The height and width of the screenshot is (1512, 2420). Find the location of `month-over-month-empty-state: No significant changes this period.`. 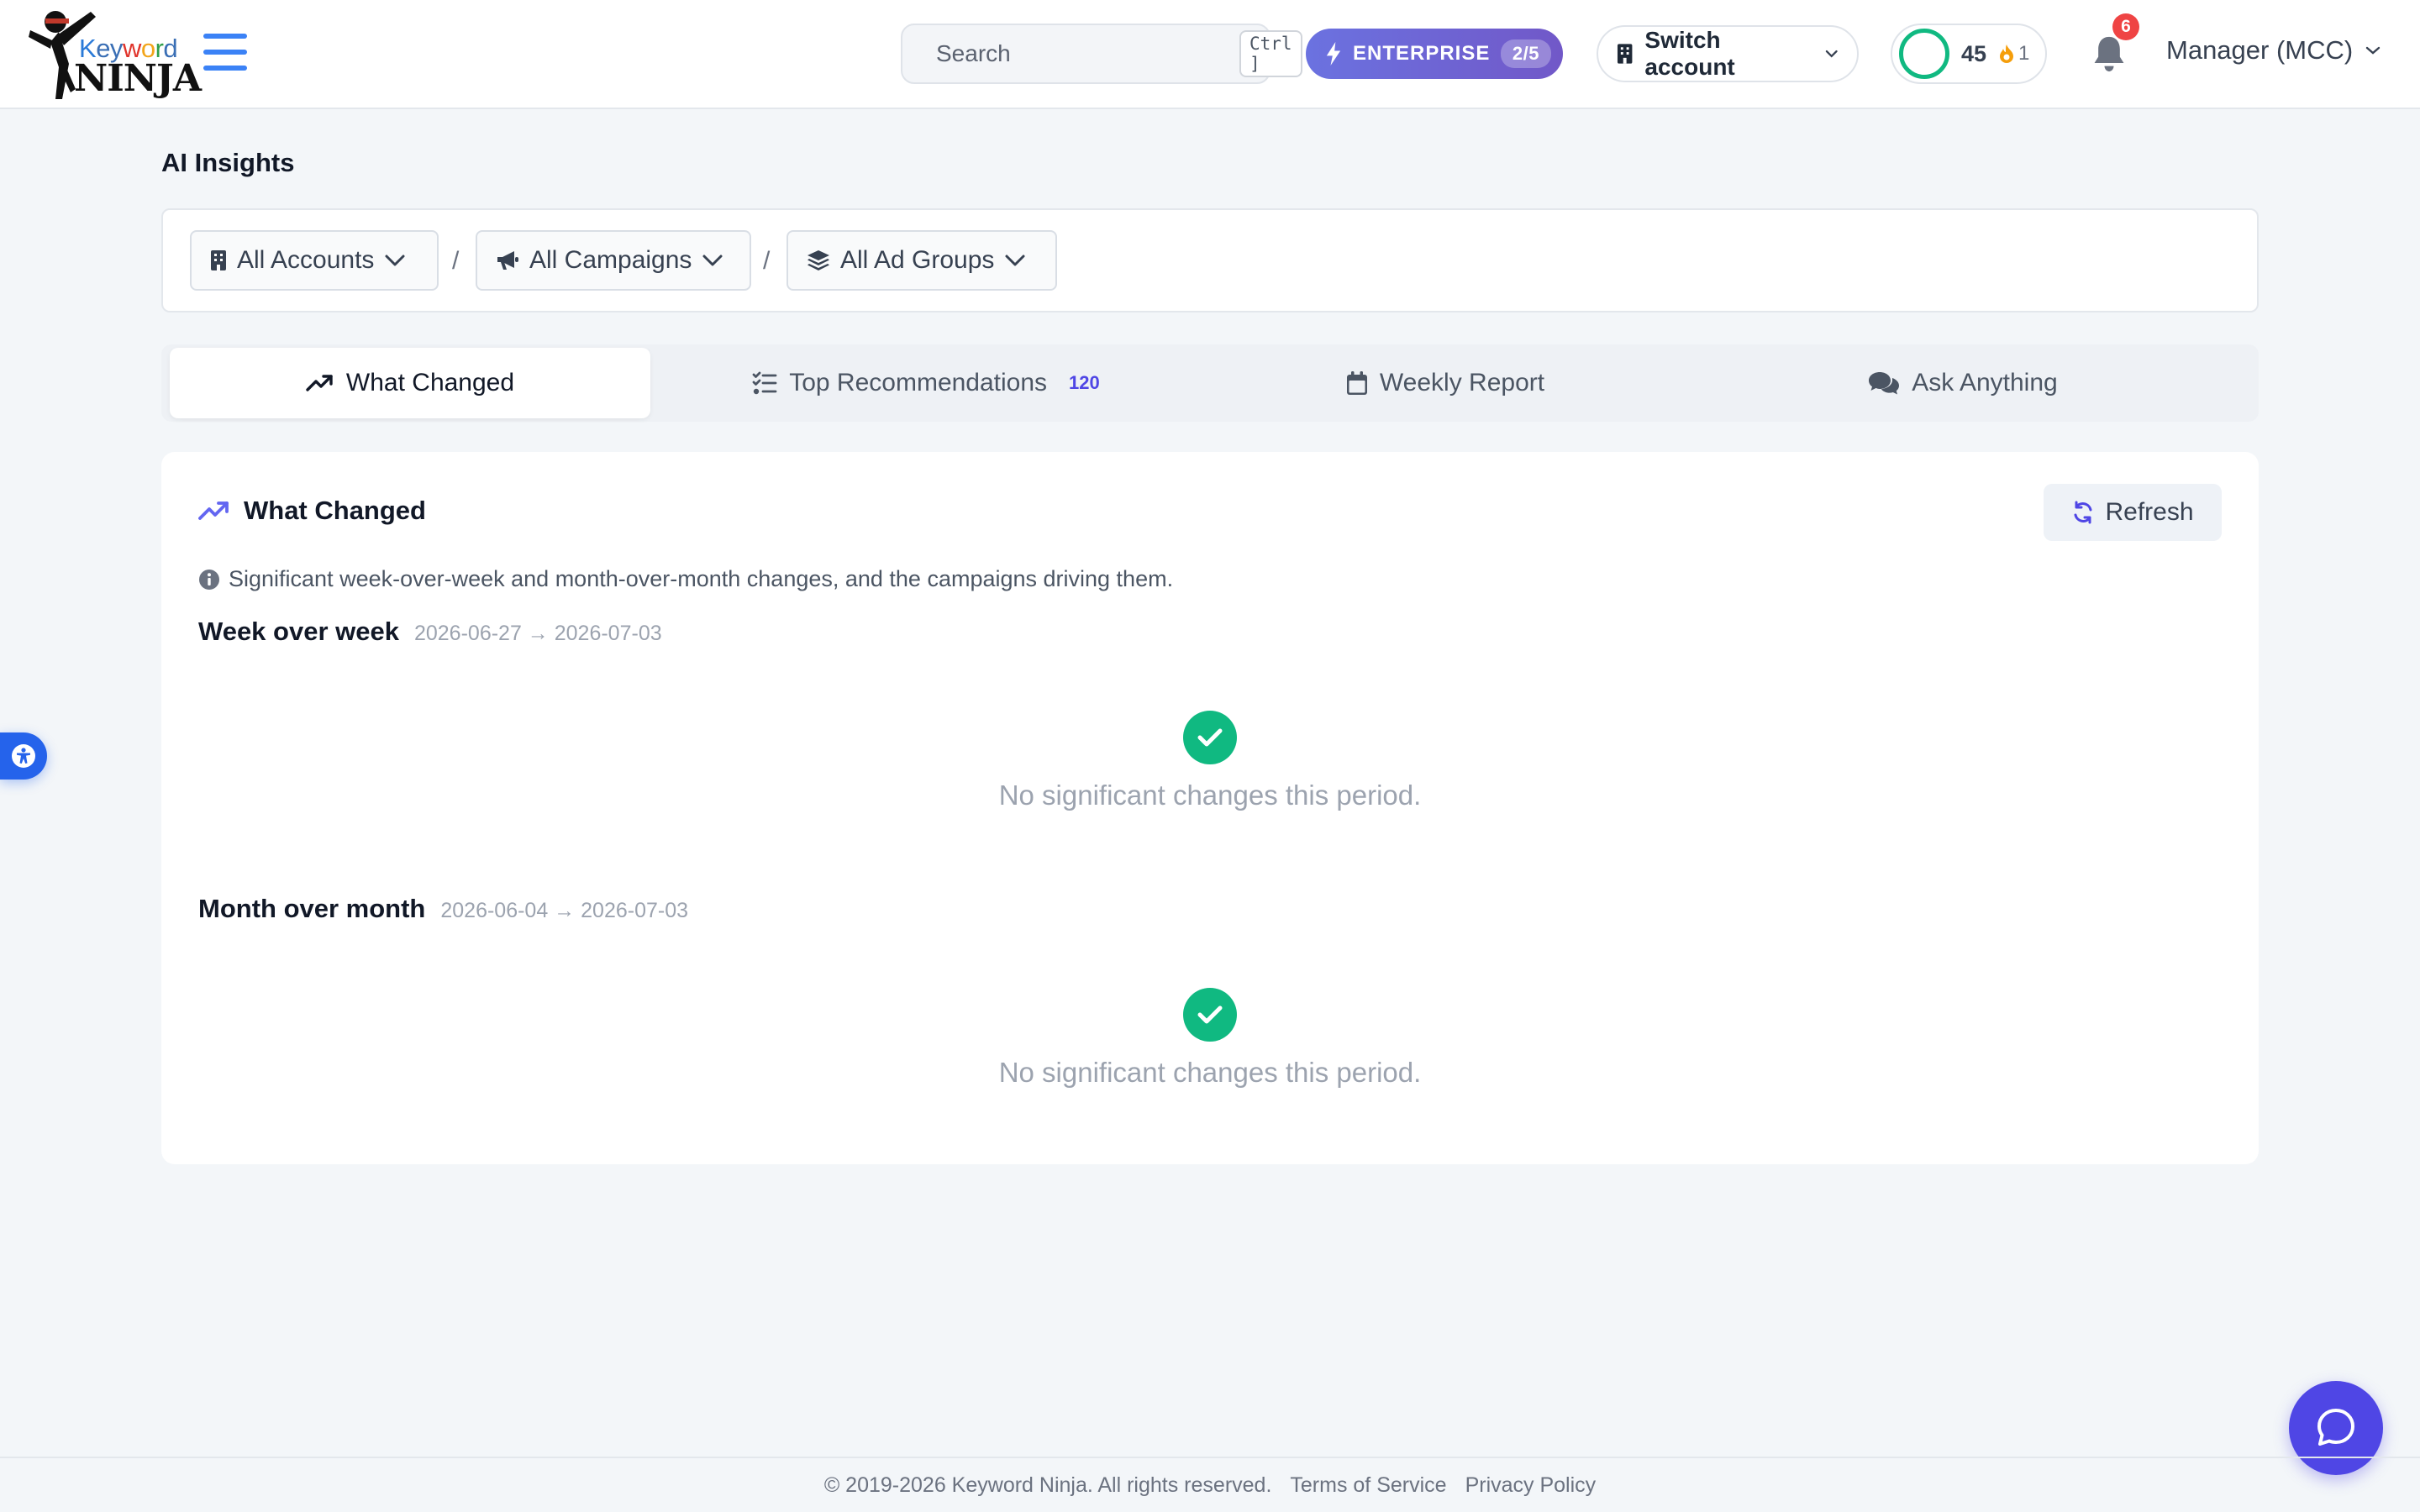

month-over-month-empty-state: No significant changes this period. is located at coordinates (1210, 1038).